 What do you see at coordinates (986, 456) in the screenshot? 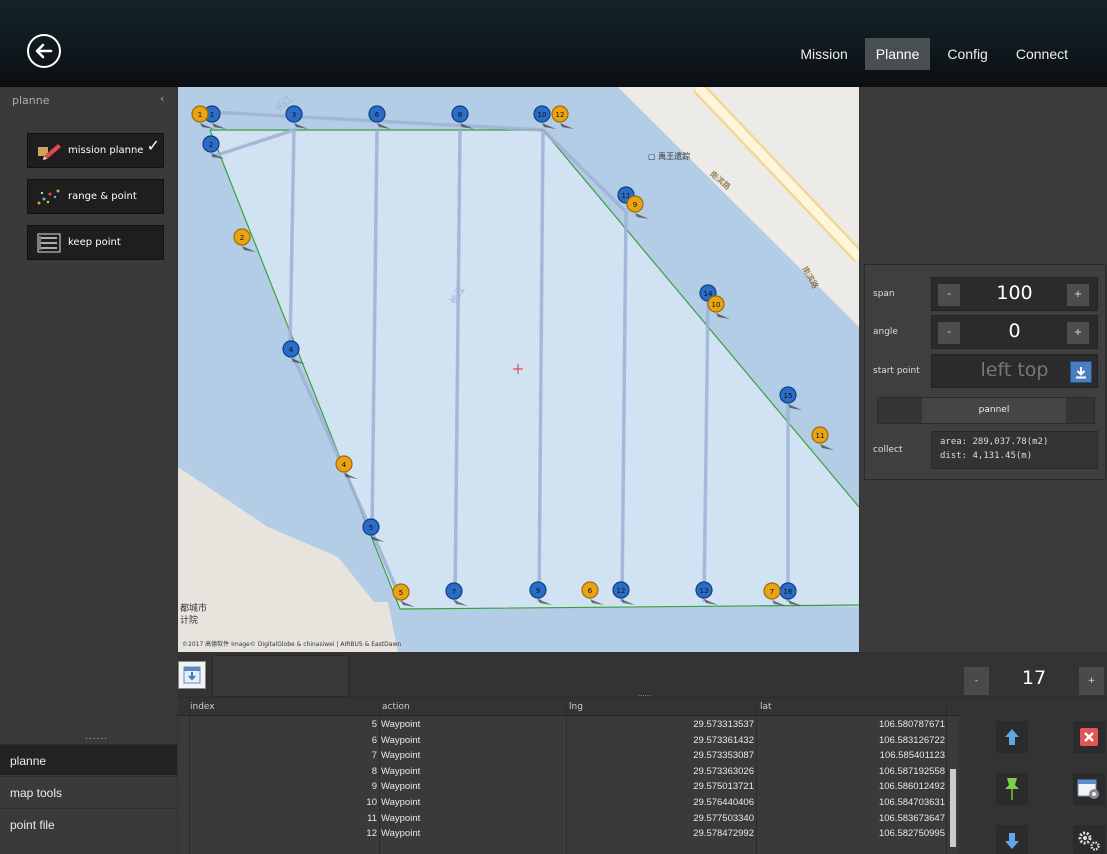
I see `dist-value: dist: 4,131.45(m)` at bounding box center [986, 456].